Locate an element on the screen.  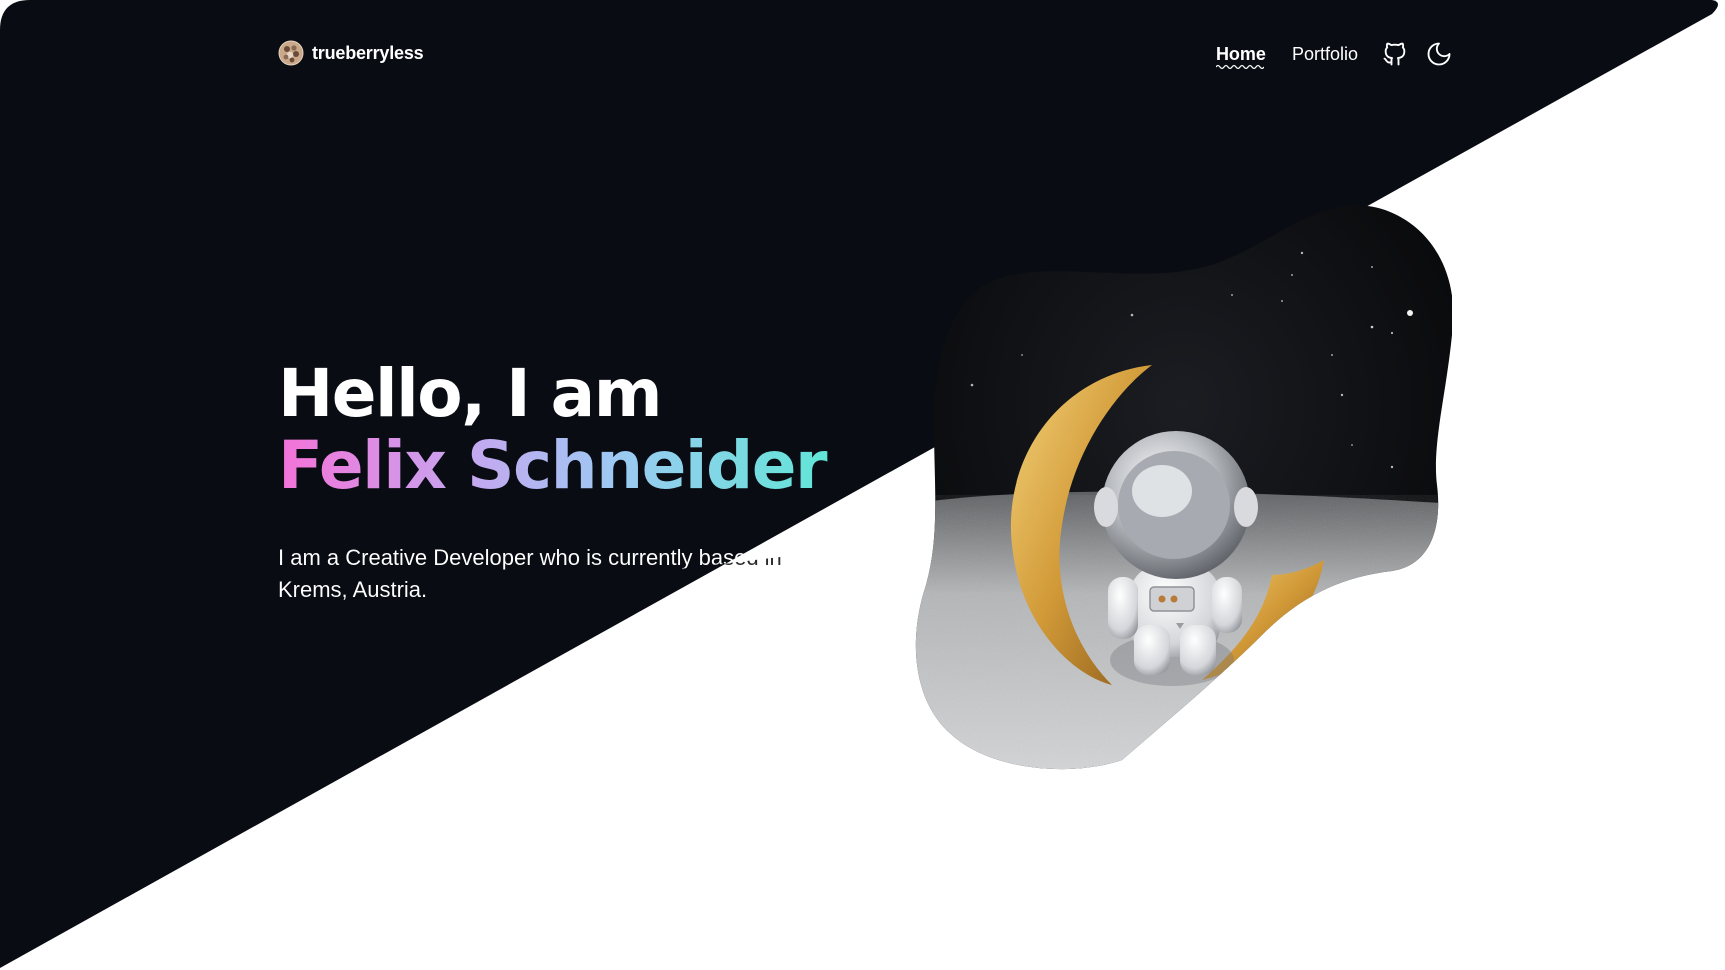
hero-heading: Hello, I am Felix Schneider is located at coordinates (558, 430).